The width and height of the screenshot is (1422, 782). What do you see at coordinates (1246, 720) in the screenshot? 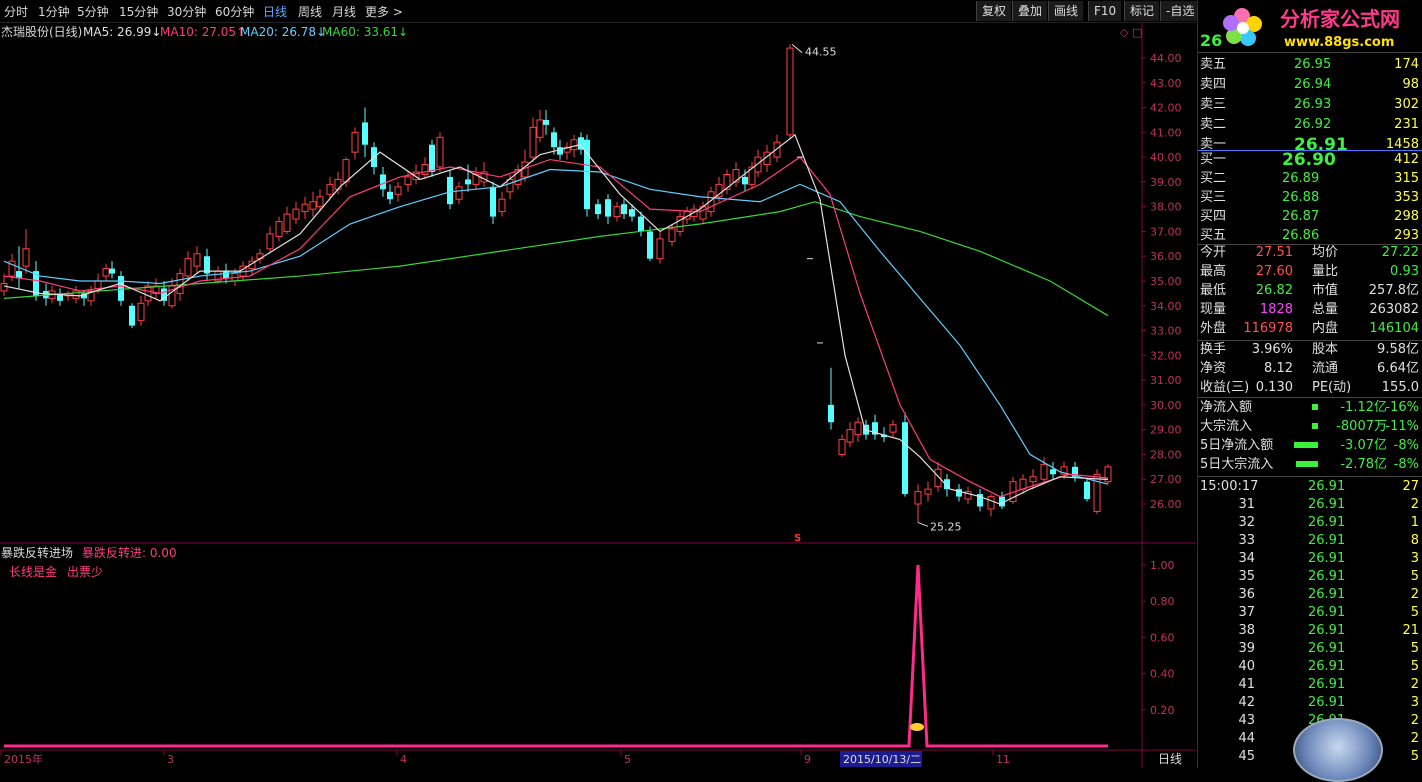
I see `tick-second: 43` at bounding box center [1246, 720].